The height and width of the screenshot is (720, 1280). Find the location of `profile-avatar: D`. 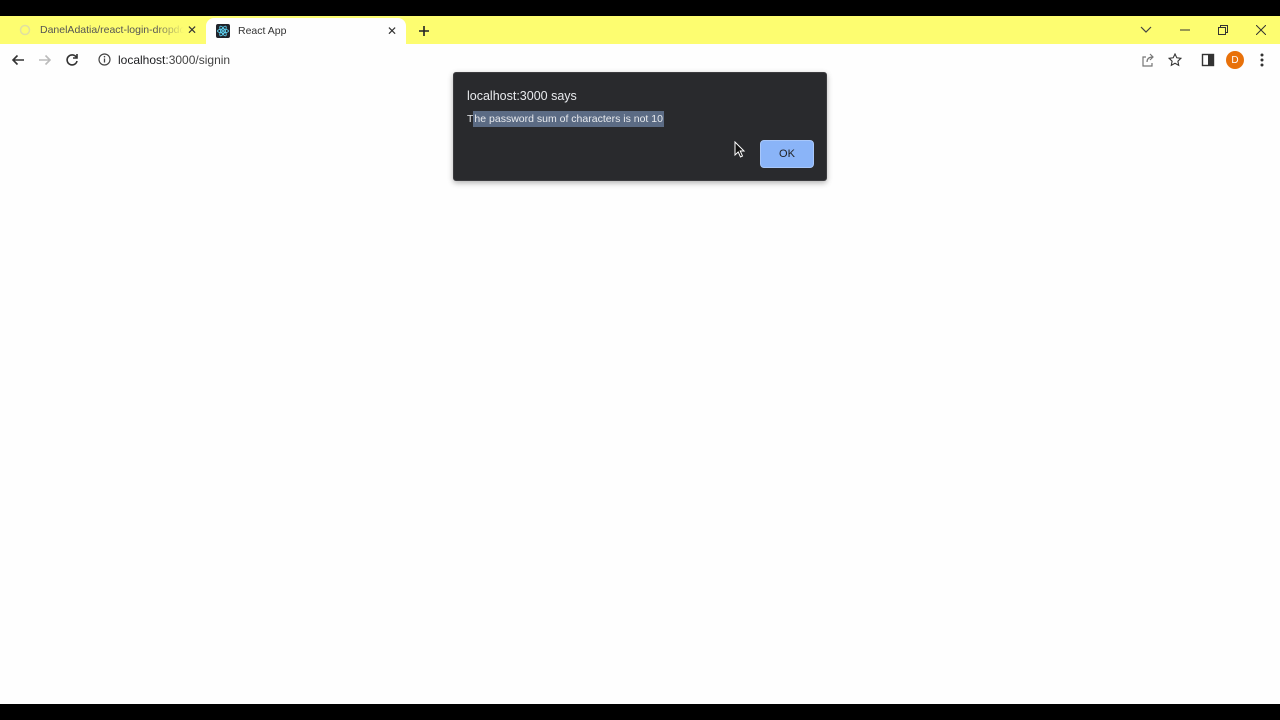

profile-avatar: D is located at coordinates (1235, 60).